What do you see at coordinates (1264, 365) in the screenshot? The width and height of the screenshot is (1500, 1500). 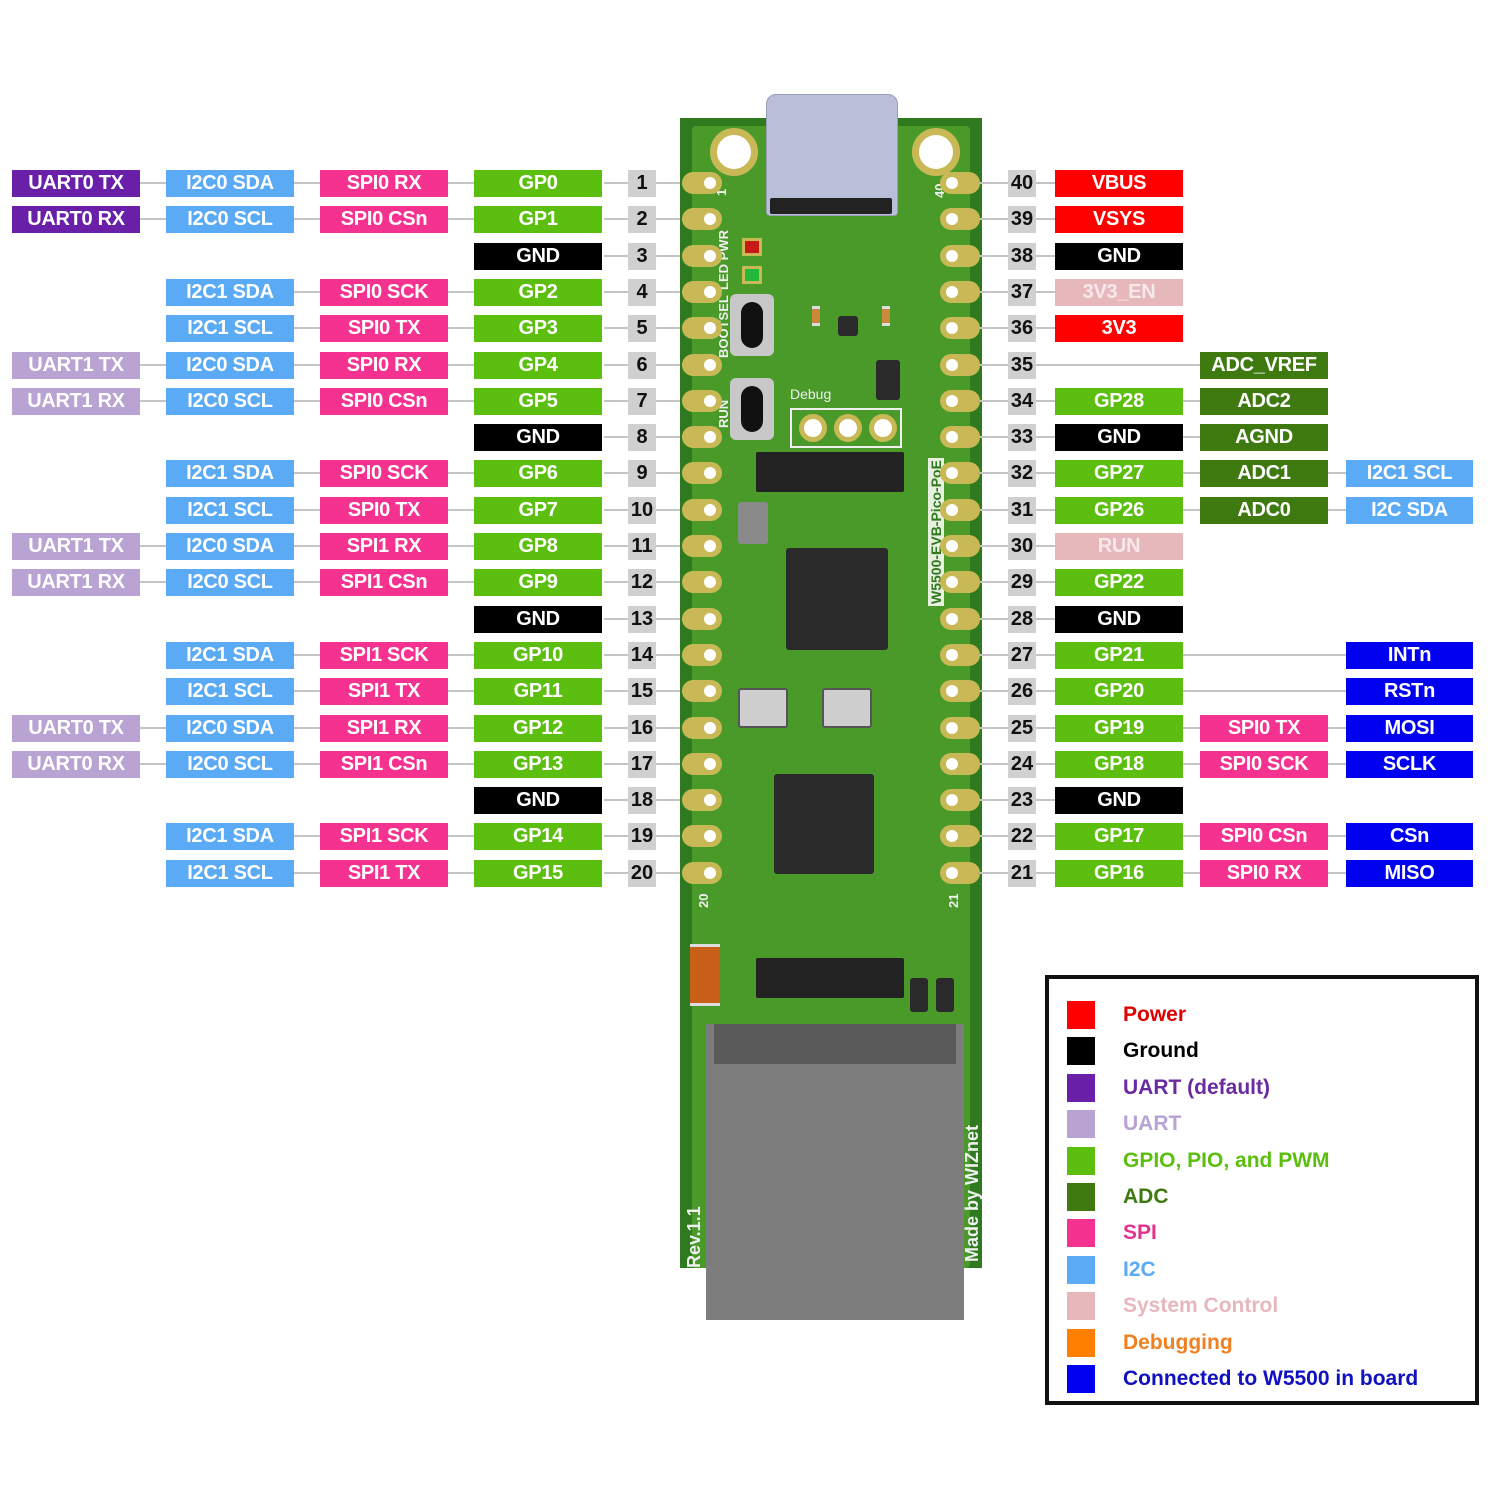 I see `adc-label: ADC_VREF` at bounding box center [1264, 365].